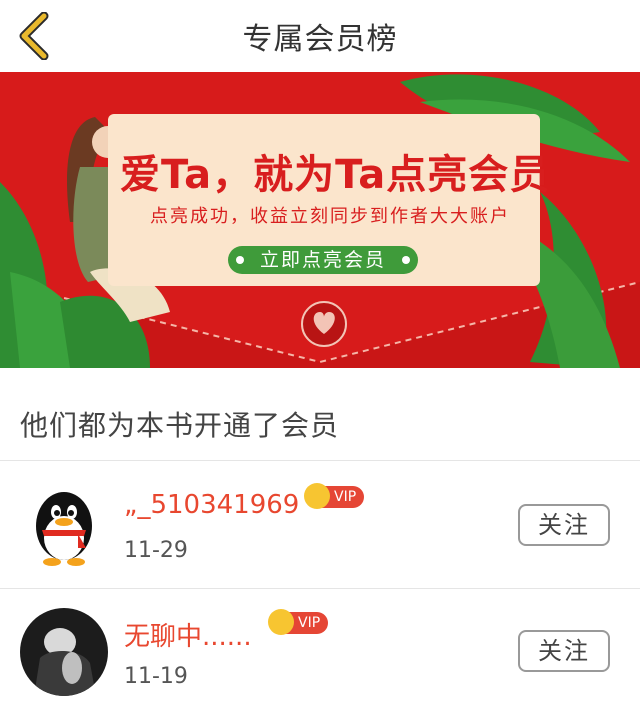 The height and width of the screenshot is (714, 640). Describe the element at coordinates (320, 39) in the screenshot. I see `page-title: 专属会员榜` at that location.